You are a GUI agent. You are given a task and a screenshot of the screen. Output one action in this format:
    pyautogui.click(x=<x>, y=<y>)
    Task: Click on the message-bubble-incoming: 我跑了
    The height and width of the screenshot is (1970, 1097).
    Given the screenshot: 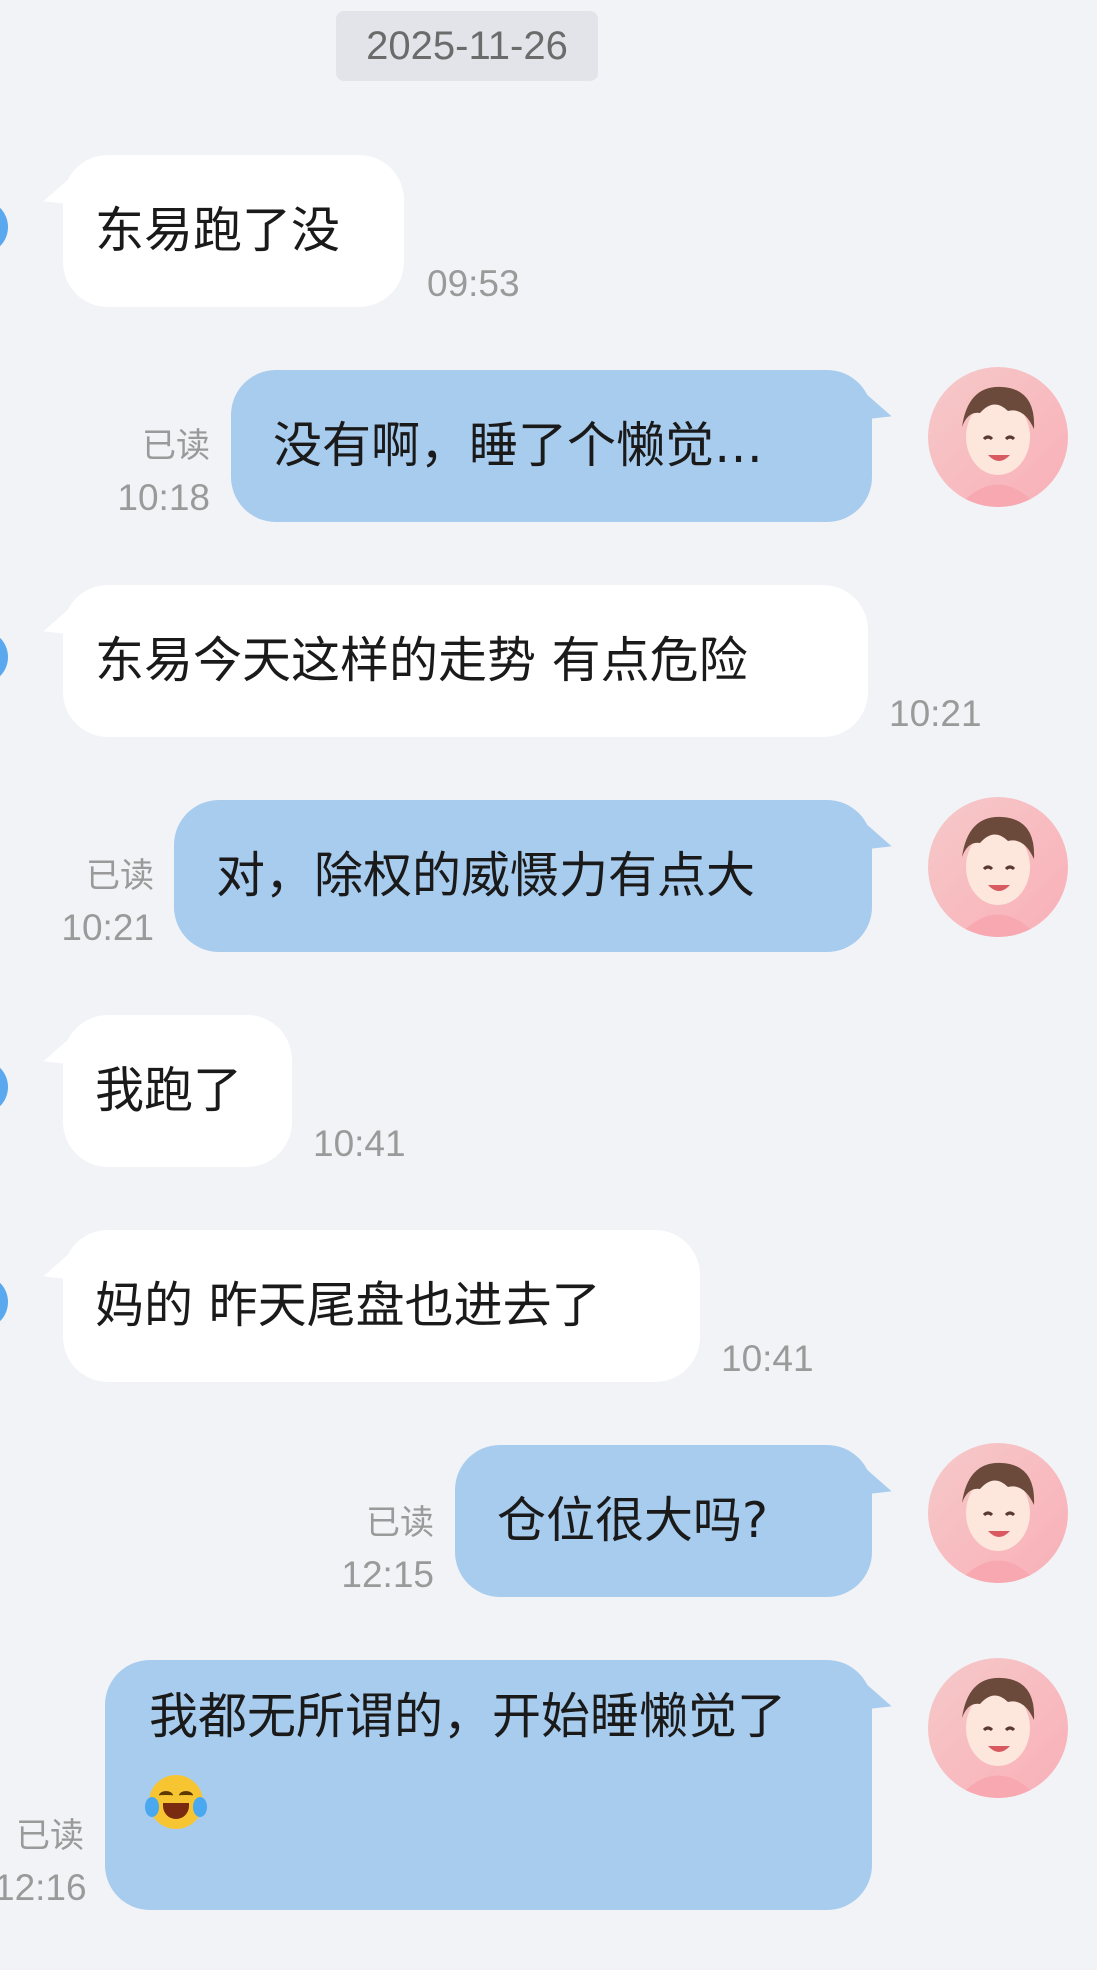 What is the action you would take?
    pyautogui.click(x=177, y=1091)
    